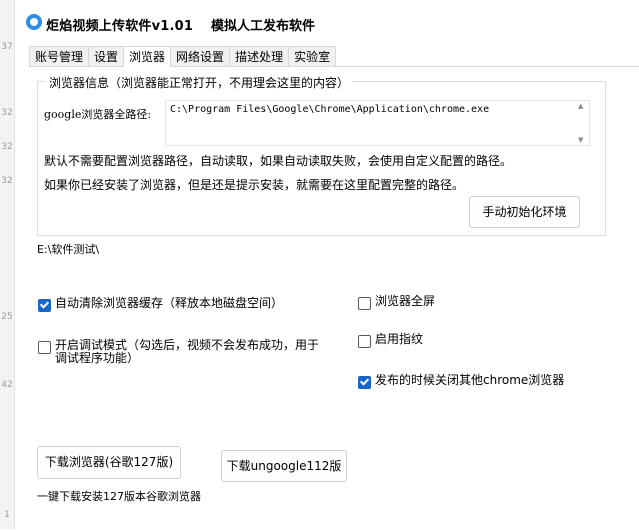  Describe the element at coordinates (7, 385) in the screenshot. I see `gutter-number: 42` at that location.